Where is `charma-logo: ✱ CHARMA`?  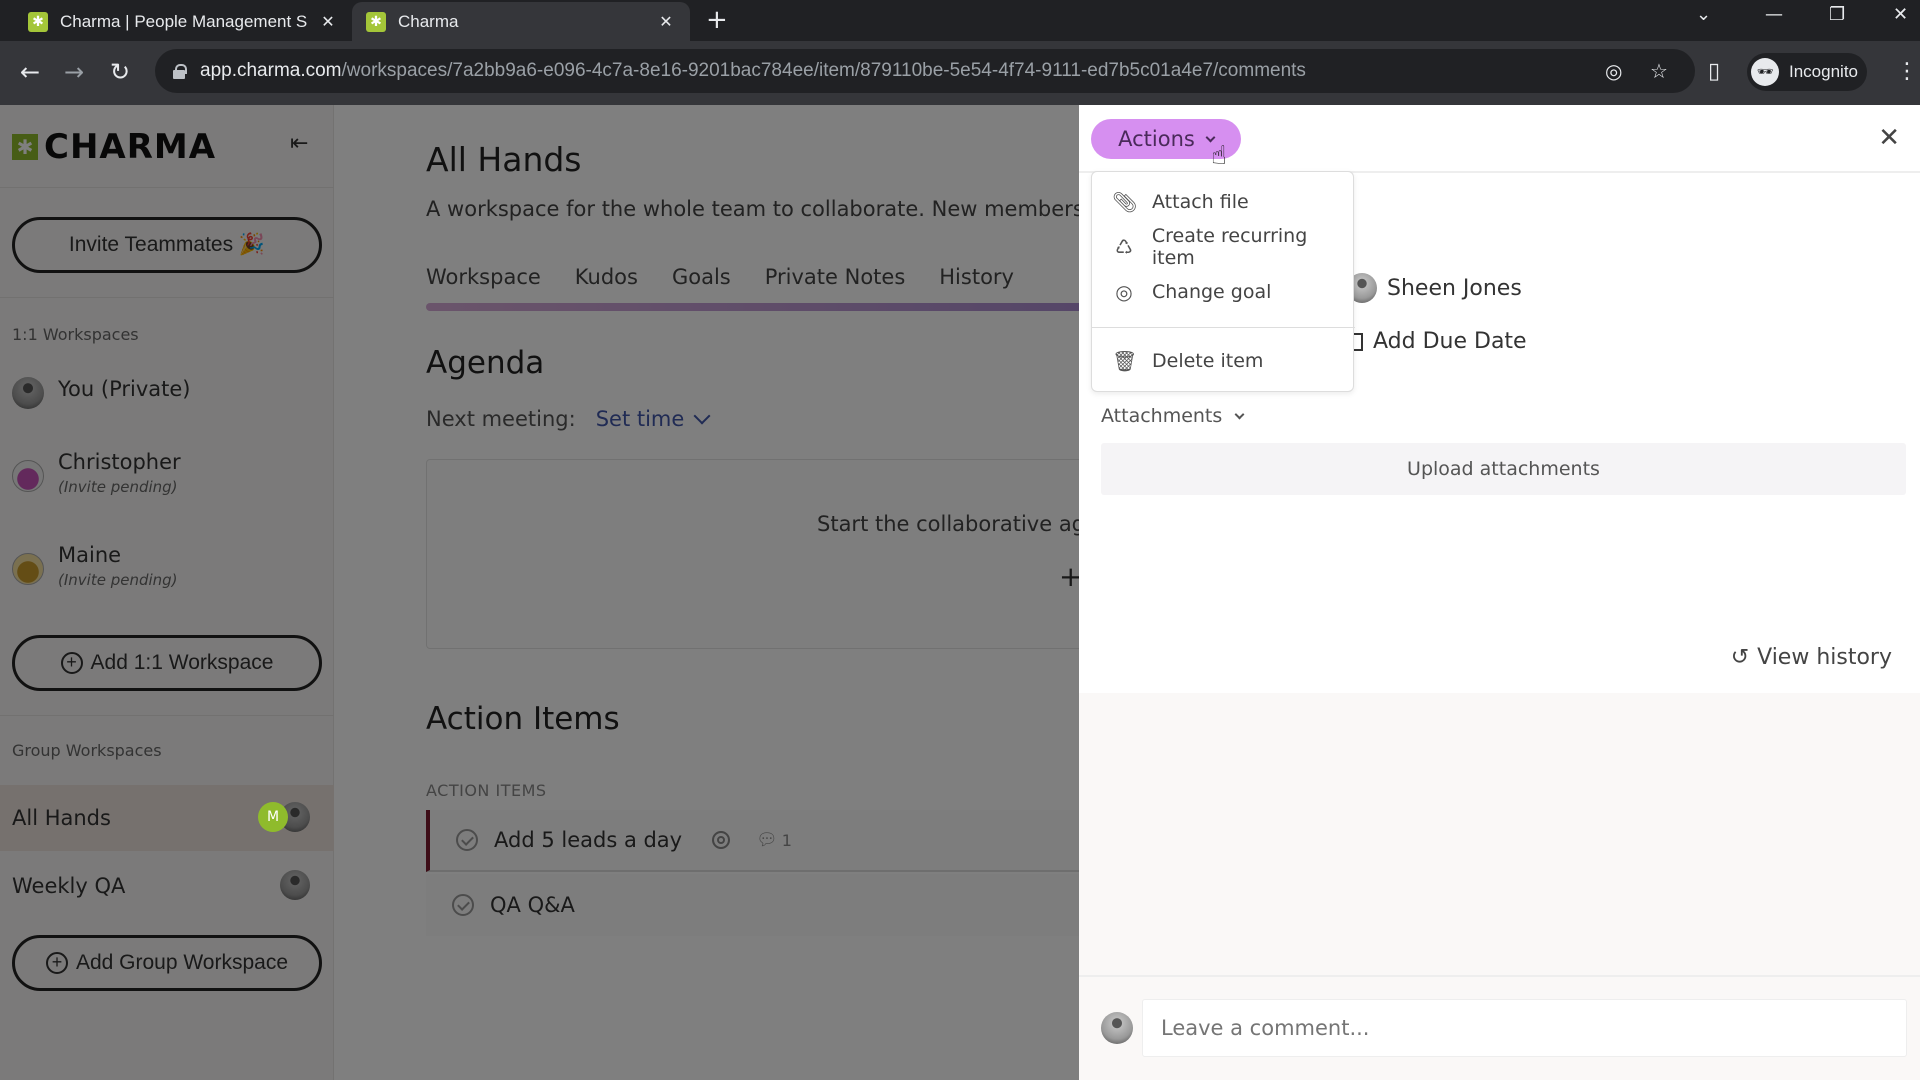 charma-logo: ✱ CHARMA is located at coordinates (114, 147).